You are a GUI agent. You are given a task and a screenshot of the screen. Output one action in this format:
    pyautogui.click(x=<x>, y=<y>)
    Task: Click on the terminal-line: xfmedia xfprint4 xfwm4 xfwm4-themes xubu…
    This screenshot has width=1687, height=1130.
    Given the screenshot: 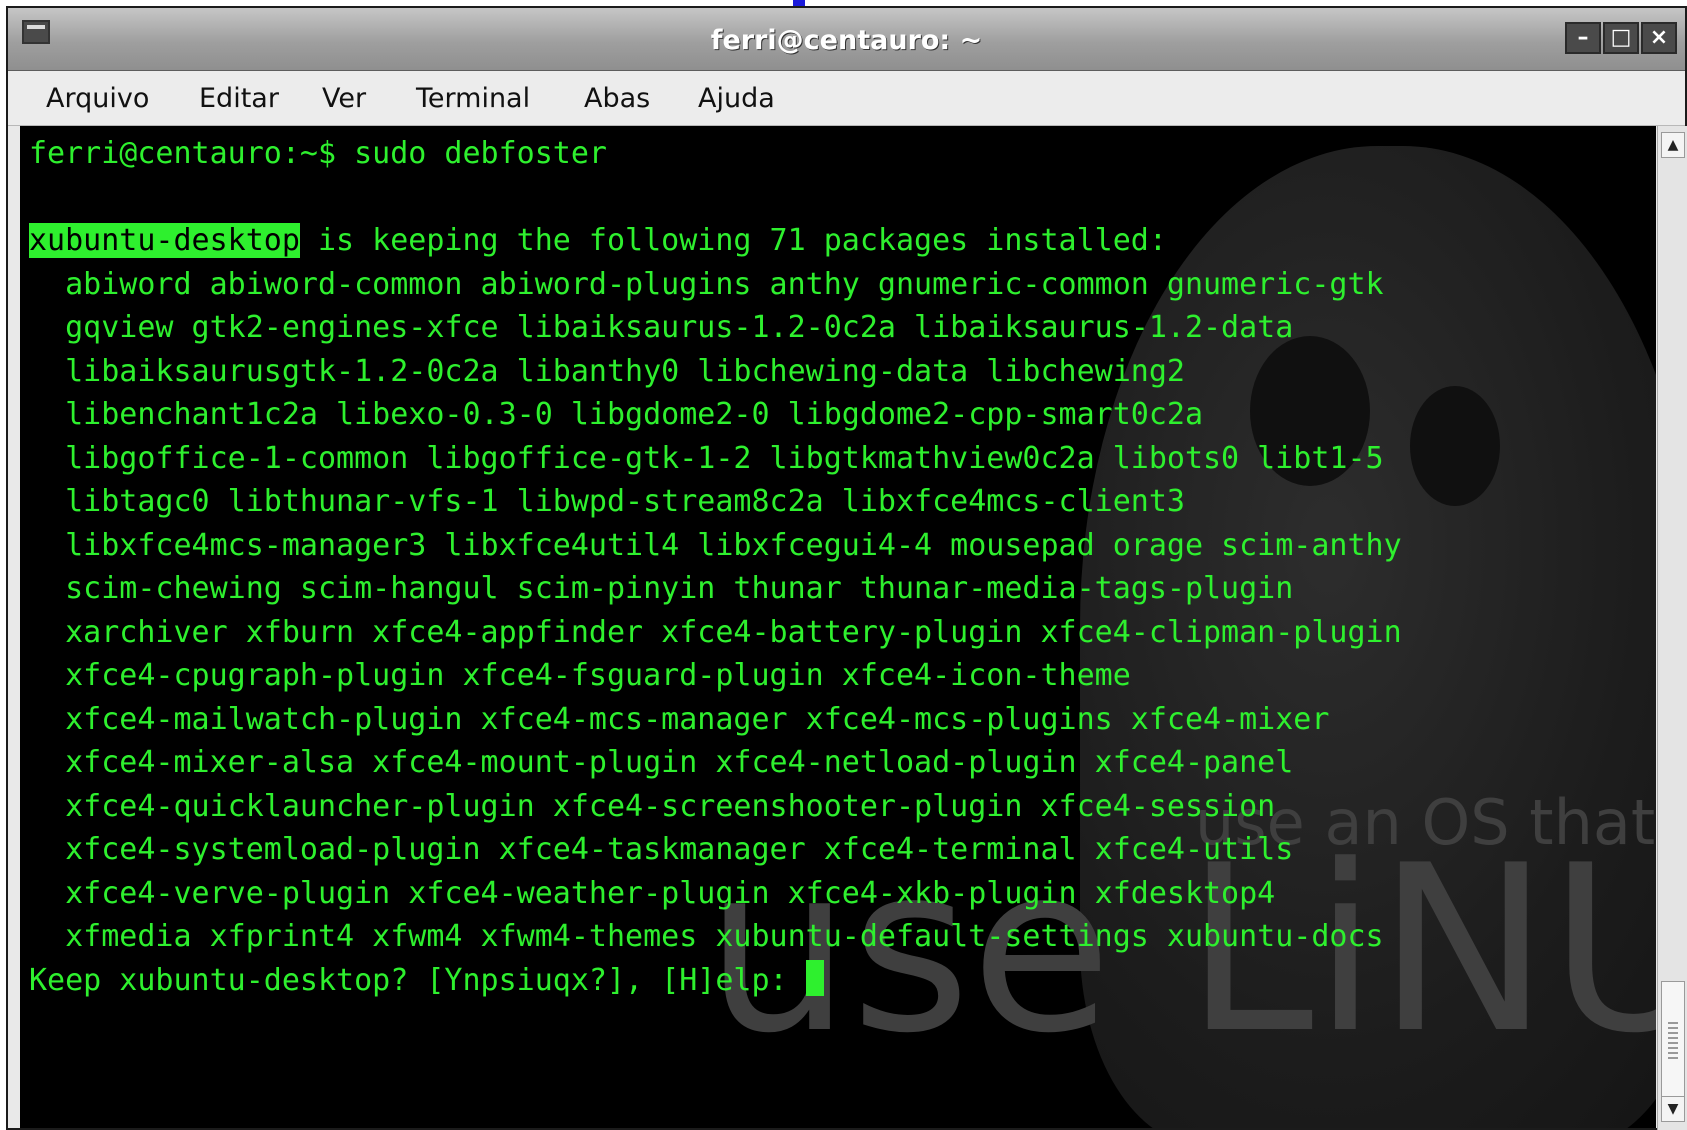 What is the action you would take?
    pyautogui.click(x=706, y=936)
    